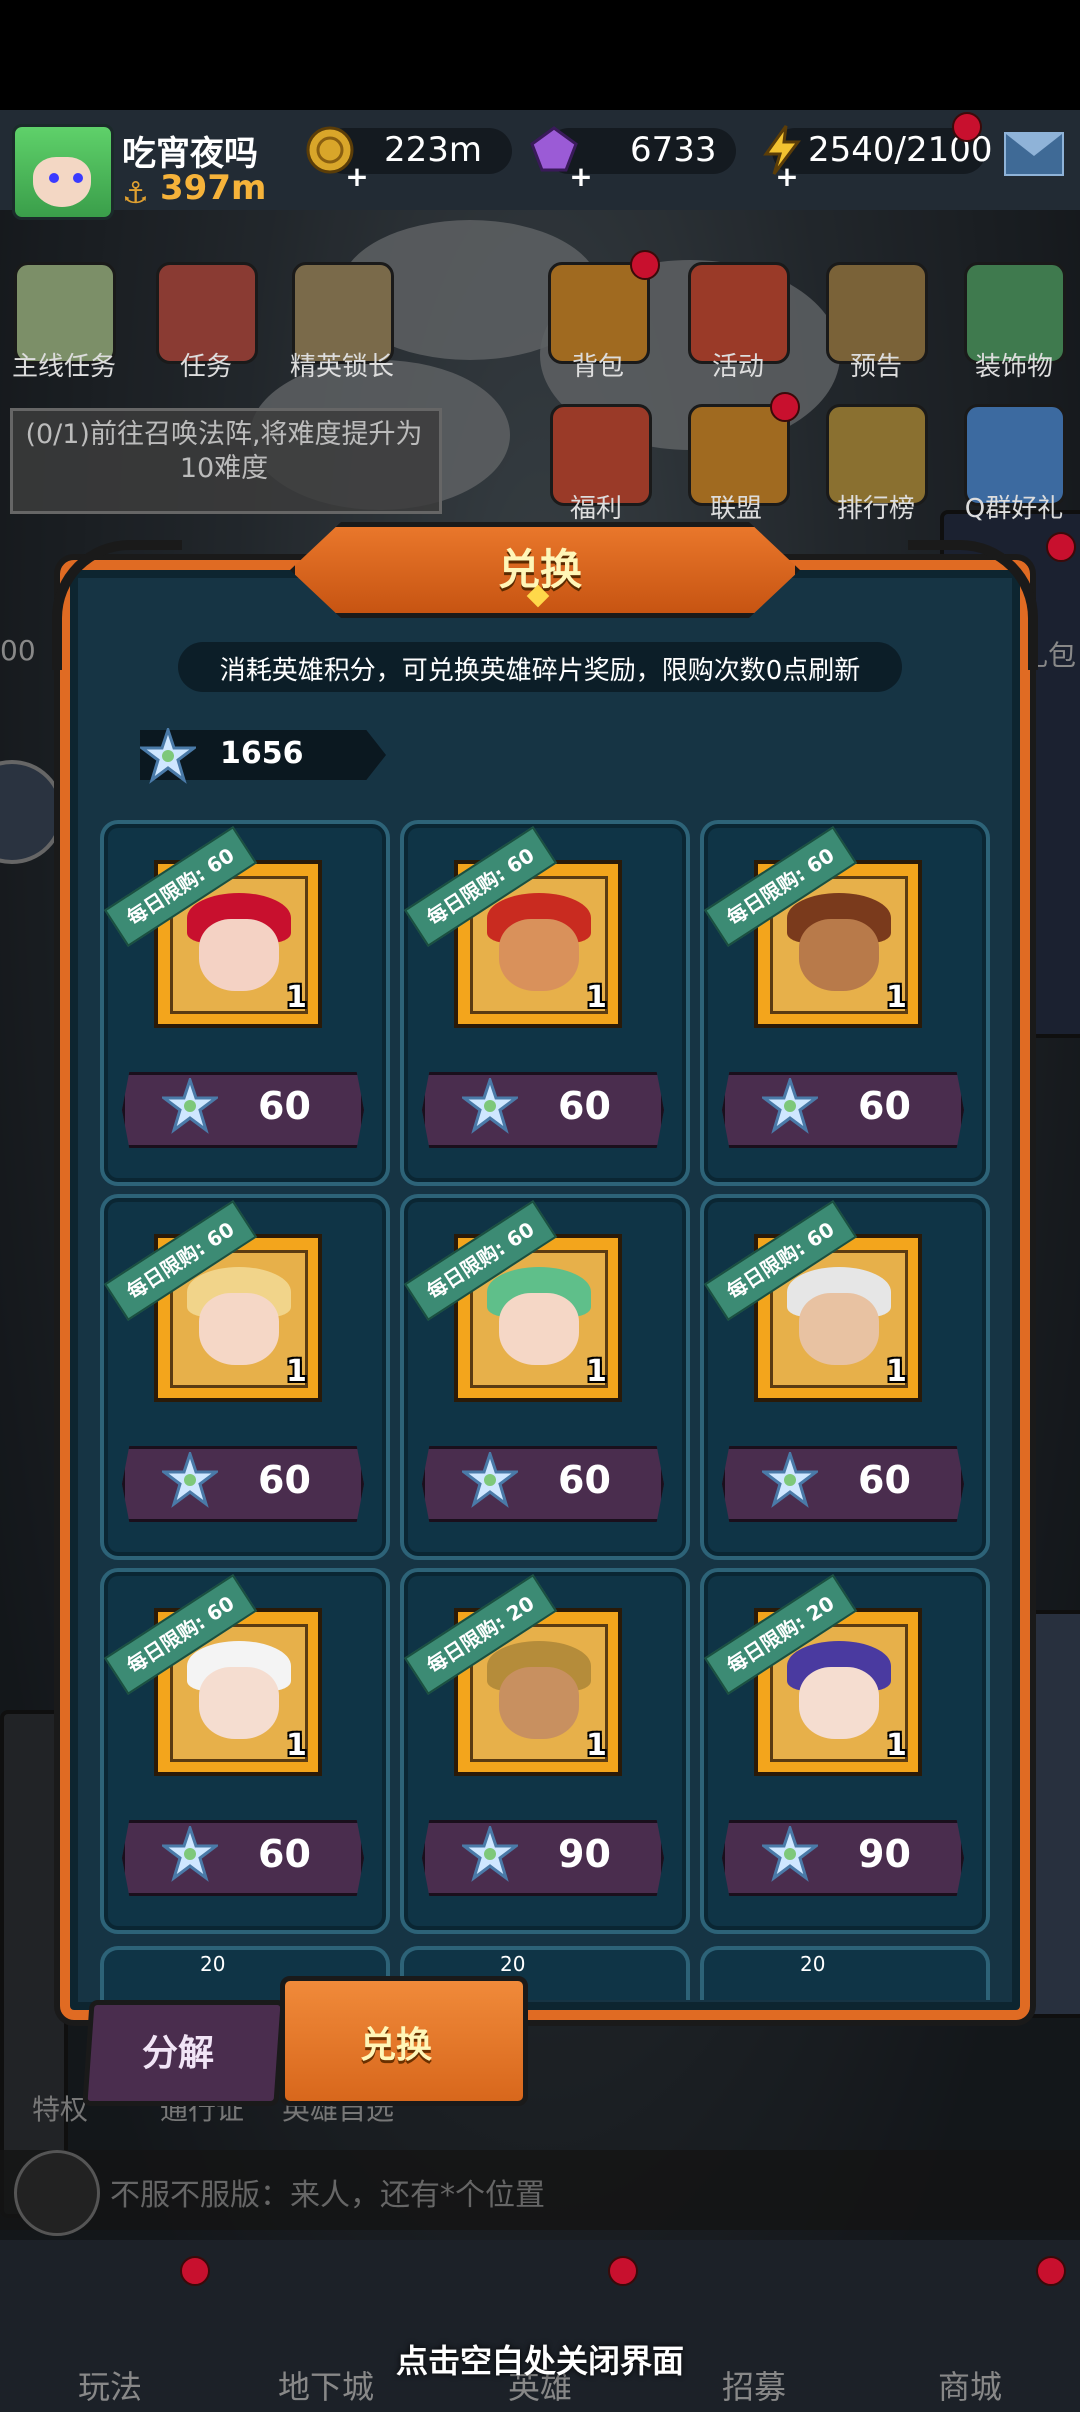 Image resolution: width=1080 pixels, height=2412 pixels. Describe the element at coordinates (1051, 2271) in the screenshot. I see `shop-notification-dot` at that location.